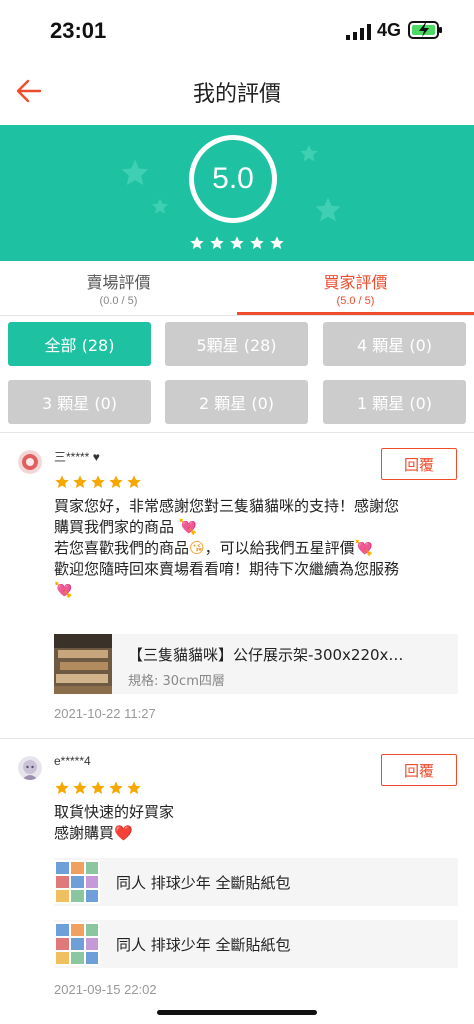  I want to click on kiss-face-icon: 😘, so click(197, 548).